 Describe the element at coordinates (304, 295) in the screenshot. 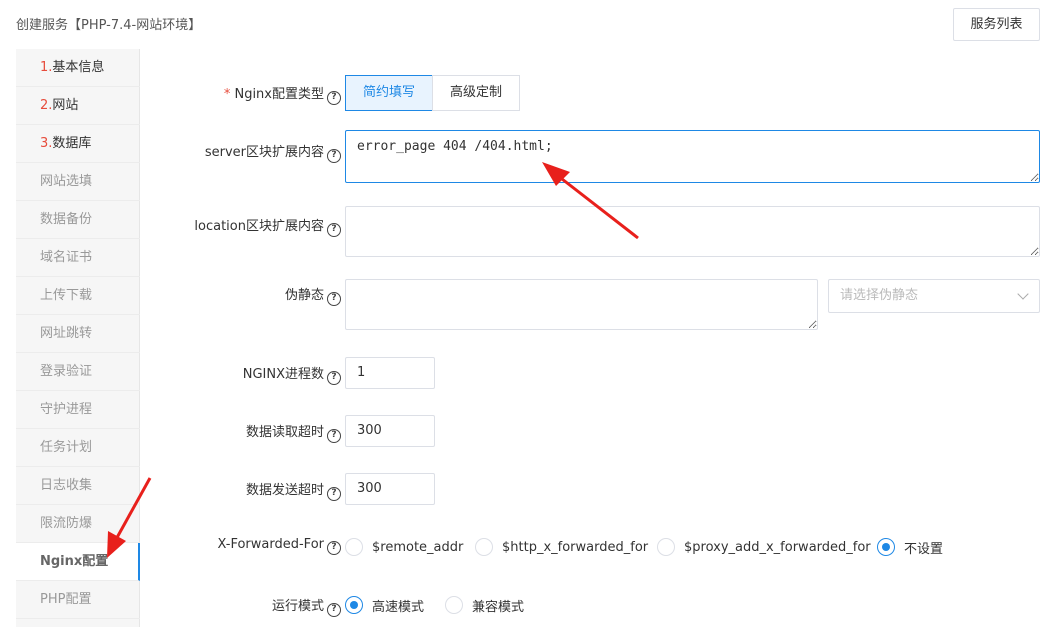

I see `rewrite-label: 伪静态` at that location.